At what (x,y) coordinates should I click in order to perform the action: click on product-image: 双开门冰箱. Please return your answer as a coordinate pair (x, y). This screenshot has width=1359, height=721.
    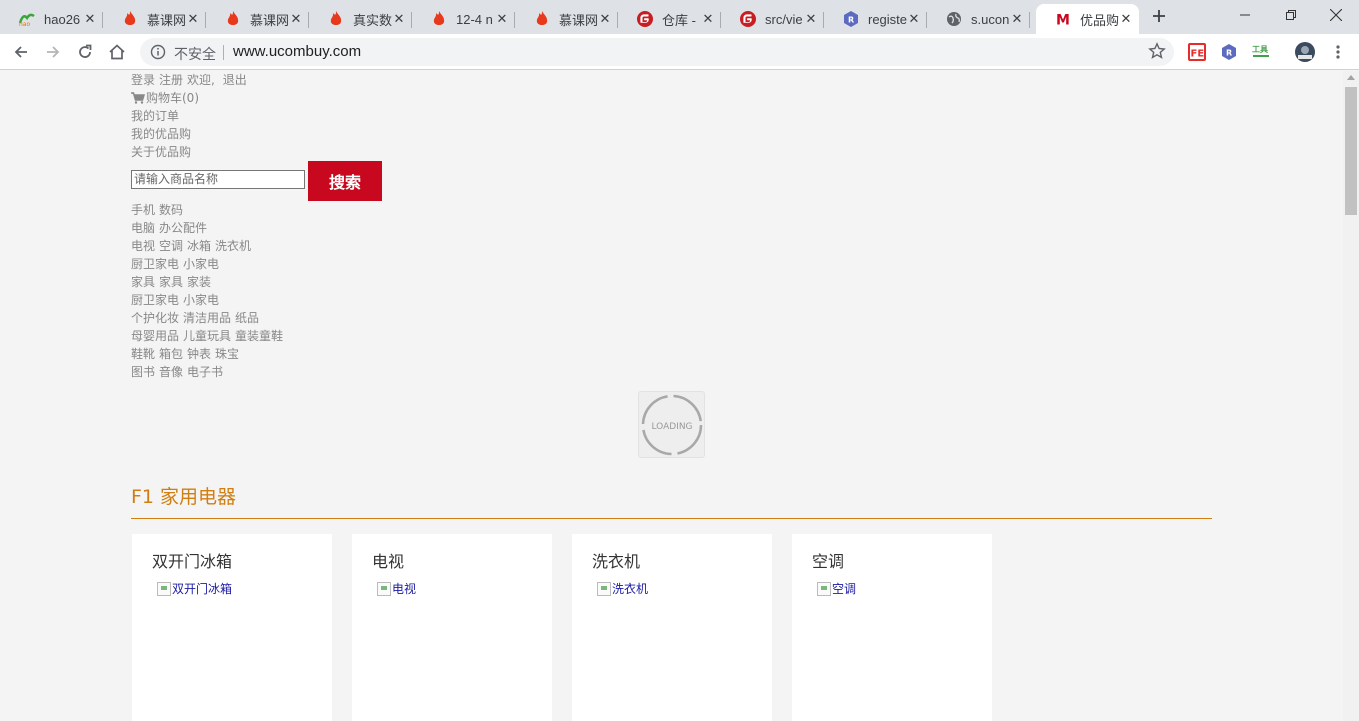
    Looking at the image, I should click on (194, 588).